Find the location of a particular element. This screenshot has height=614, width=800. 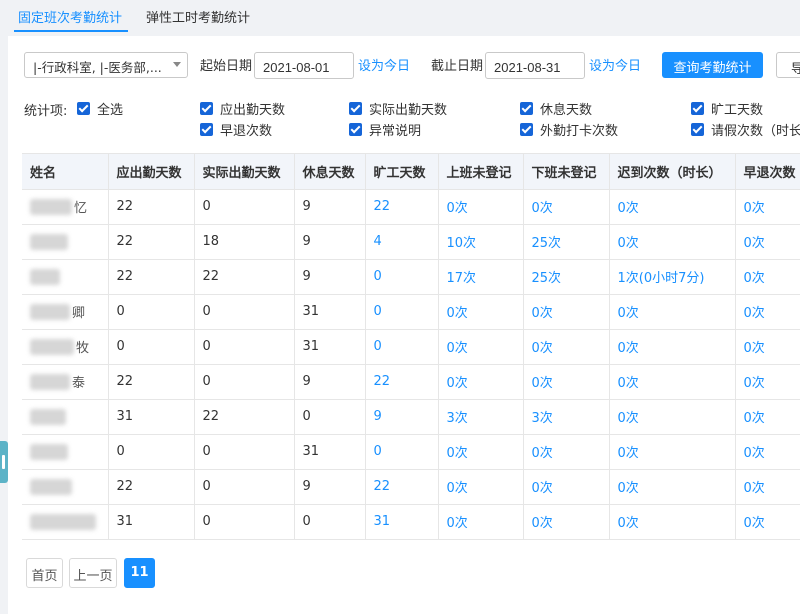

stat-items-label: 统计项: is located at coordinates (46, 111).